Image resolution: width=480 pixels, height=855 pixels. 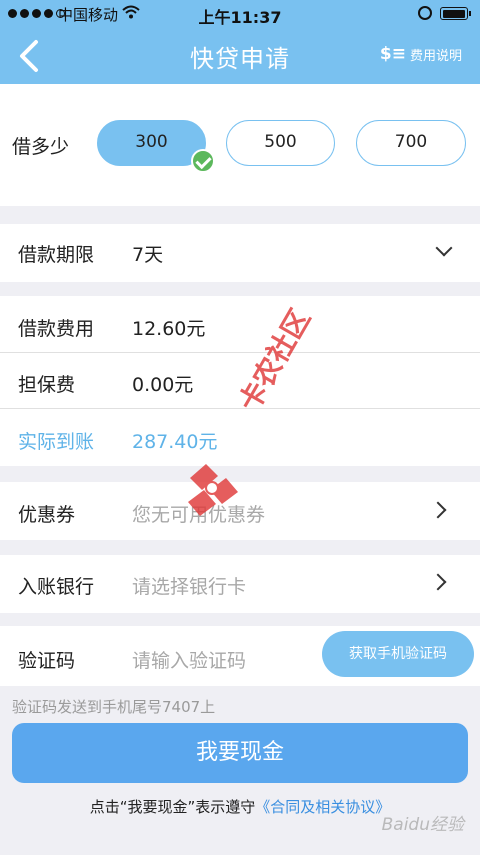 I want to click on guarantee-label: 担保费, so click(x=47, y=385).